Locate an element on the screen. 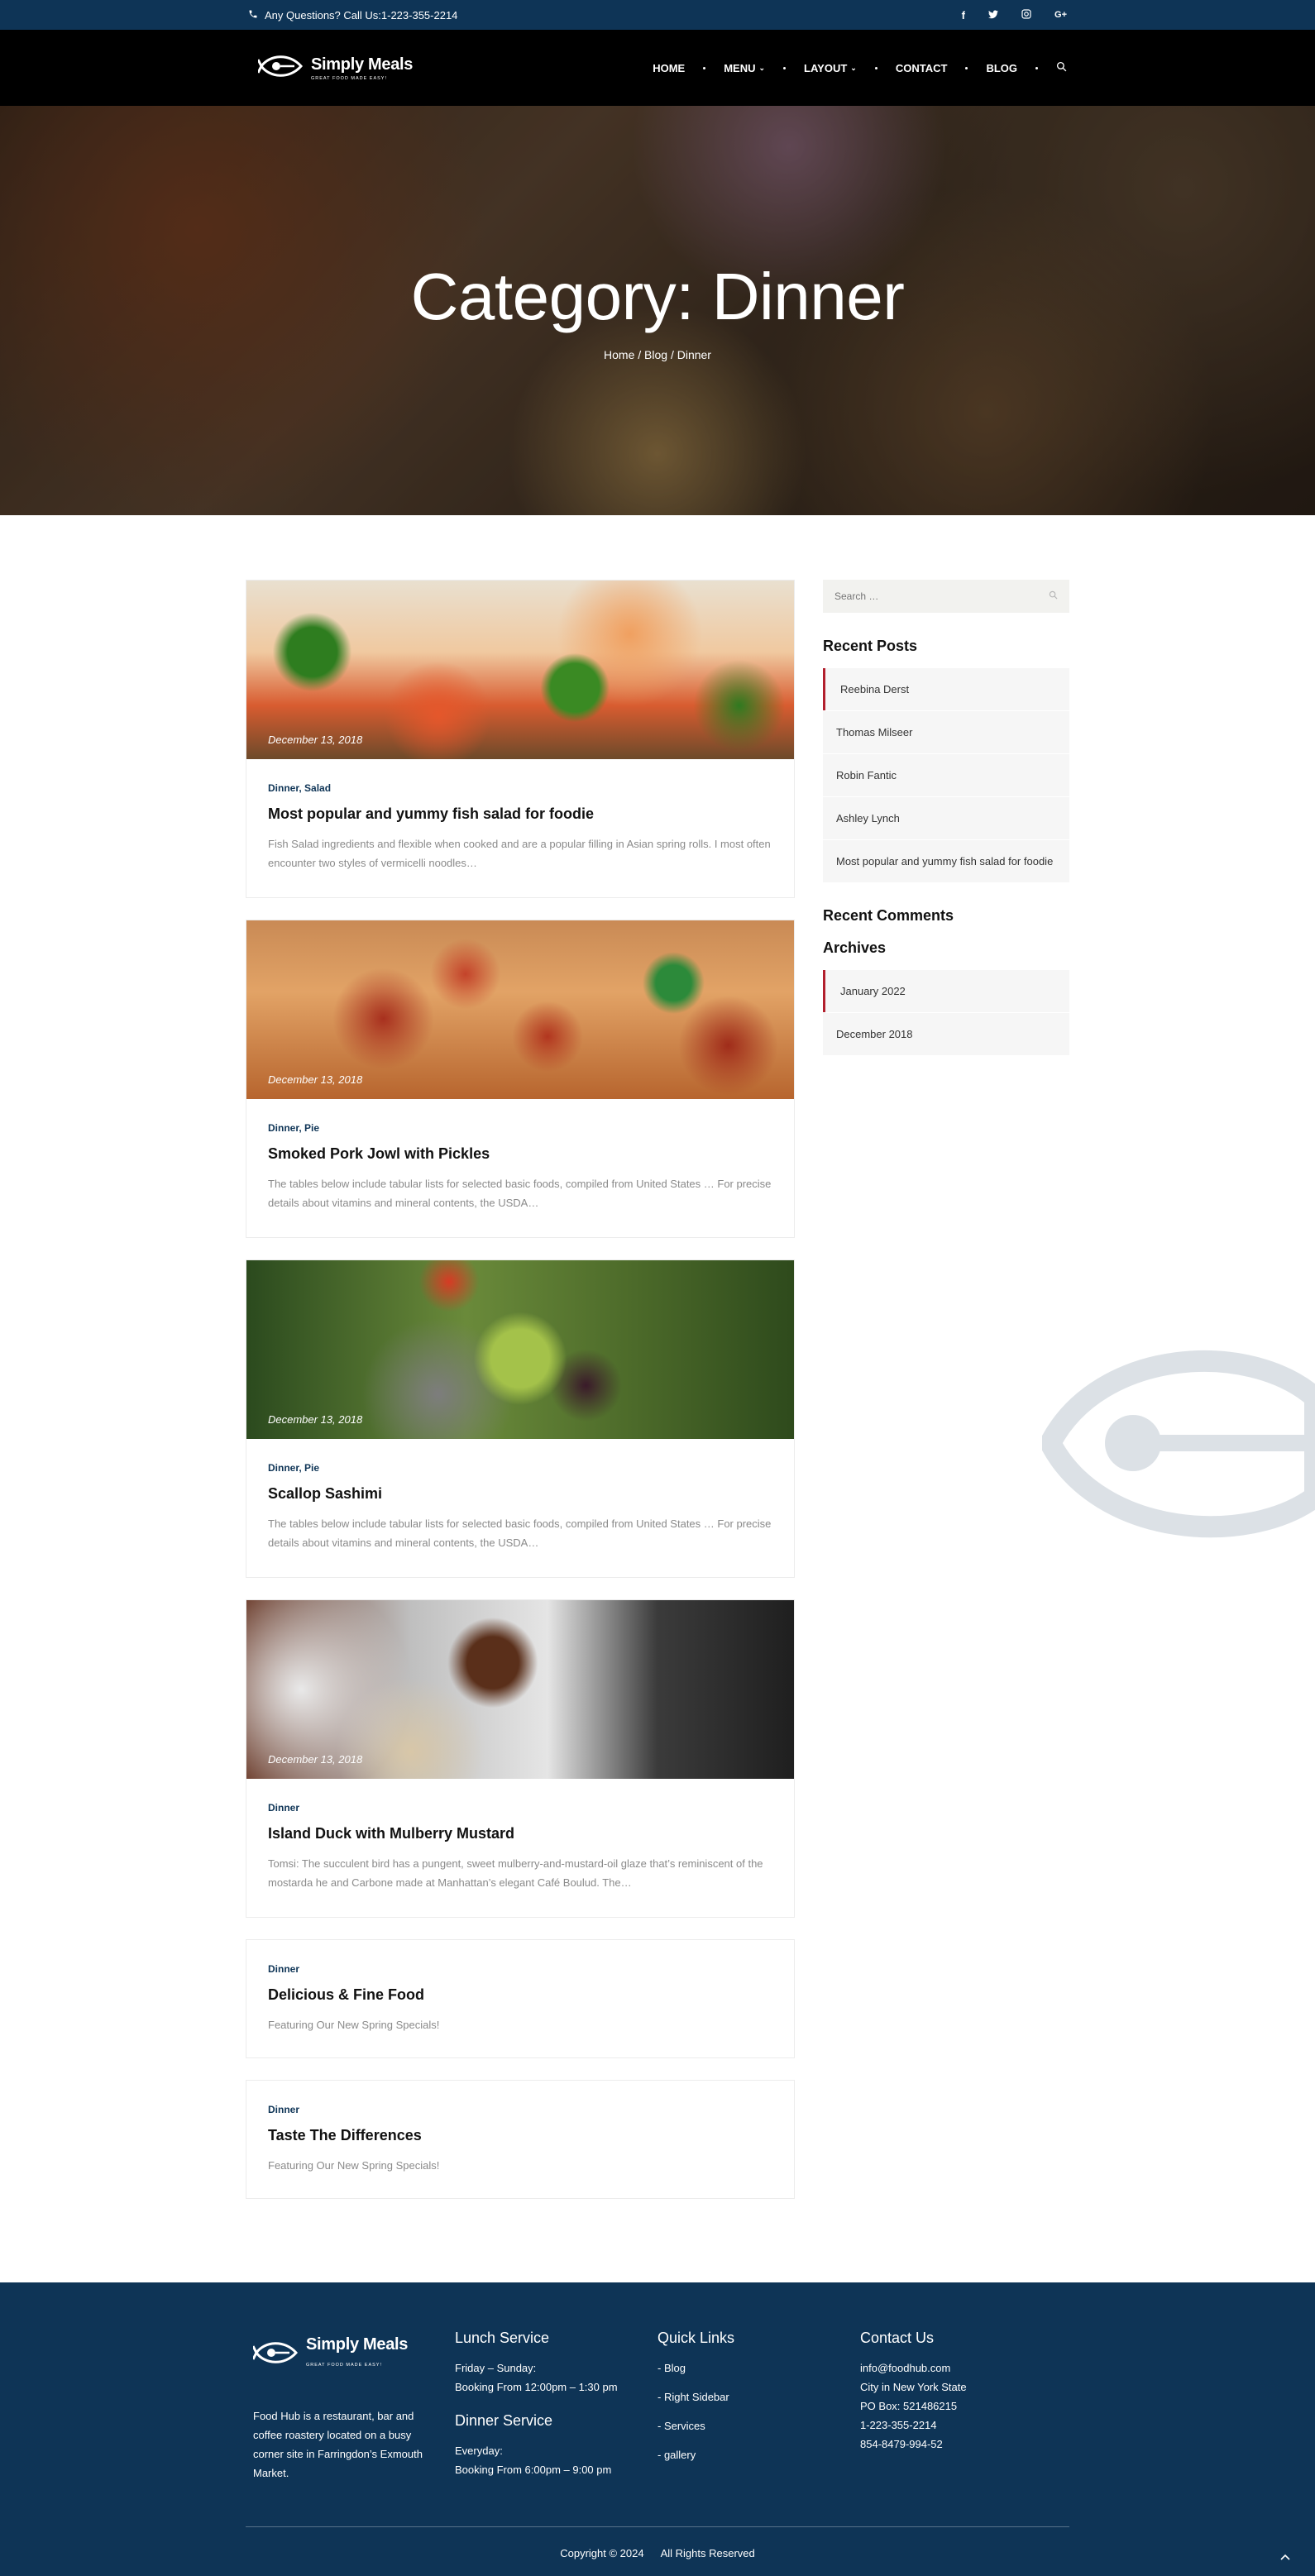  contact-city: City in New York State is located at coordinates (913, 2387).